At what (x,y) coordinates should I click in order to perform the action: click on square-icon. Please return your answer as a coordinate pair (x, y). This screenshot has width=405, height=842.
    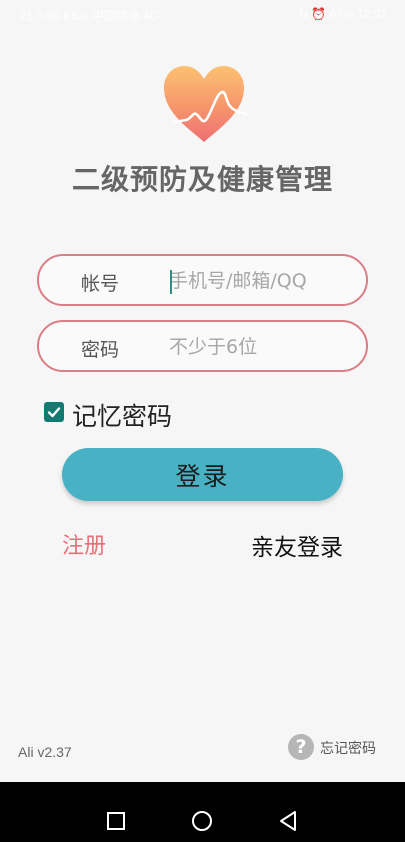
    Looking at the image, I should click on (115, 812).